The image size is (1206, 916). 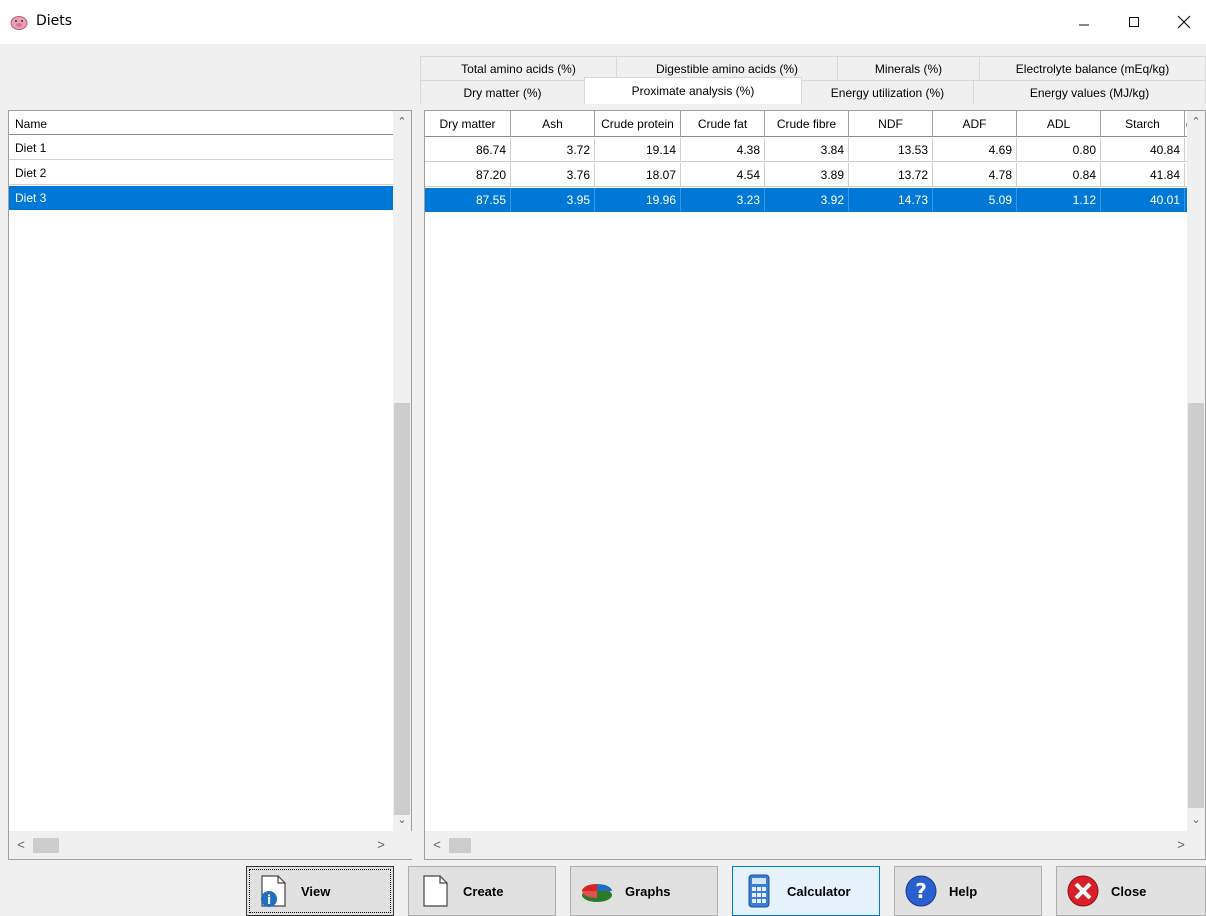 What do you see at coordinates (1084, 25) in the screenshot?
I see `minimize-icon` at bounding box center [1084, 25].